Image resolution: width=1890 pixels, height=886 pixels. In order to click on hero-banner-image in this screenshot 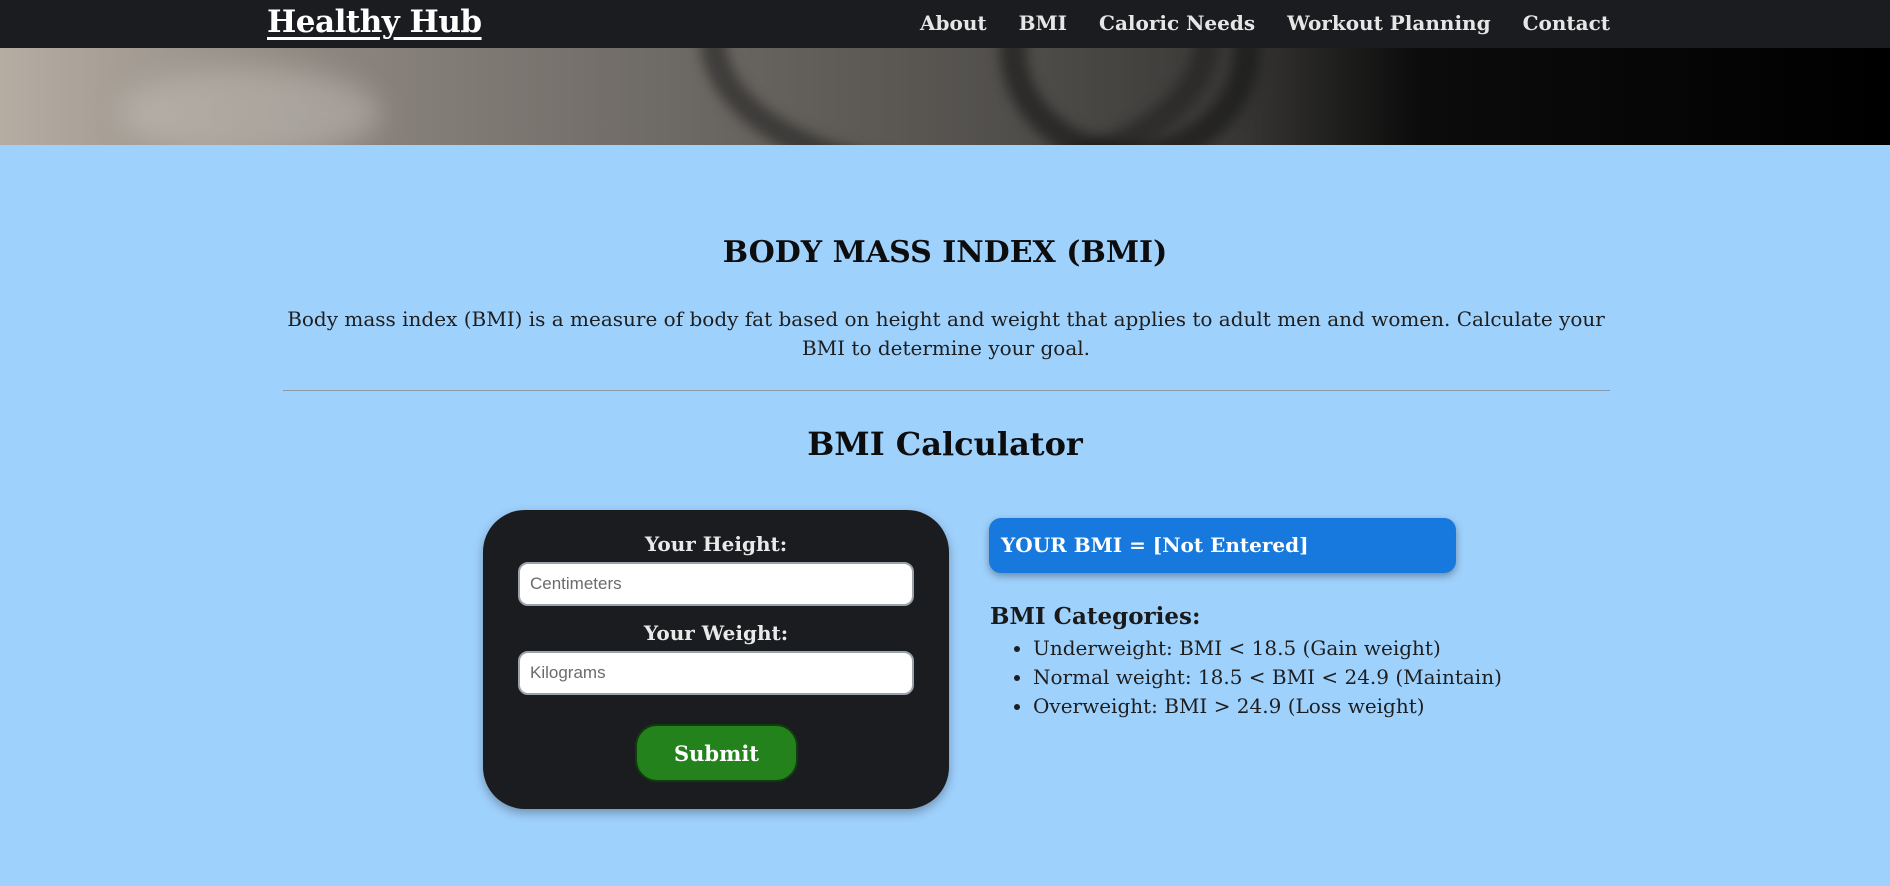, I will do `click(945, 96)`.